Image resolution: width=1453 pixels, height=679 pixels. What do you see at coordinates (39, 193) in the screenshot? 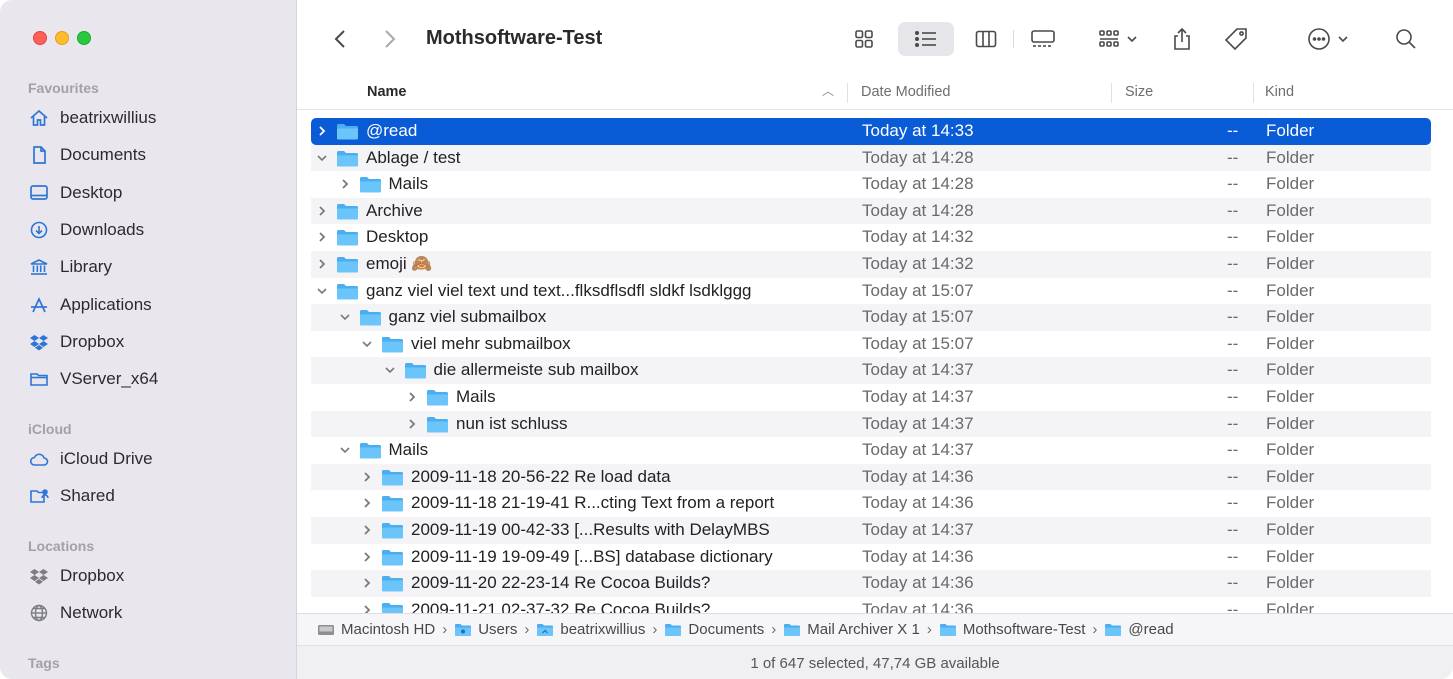
I see `desktop-icon` at bounding box center [39, 193].